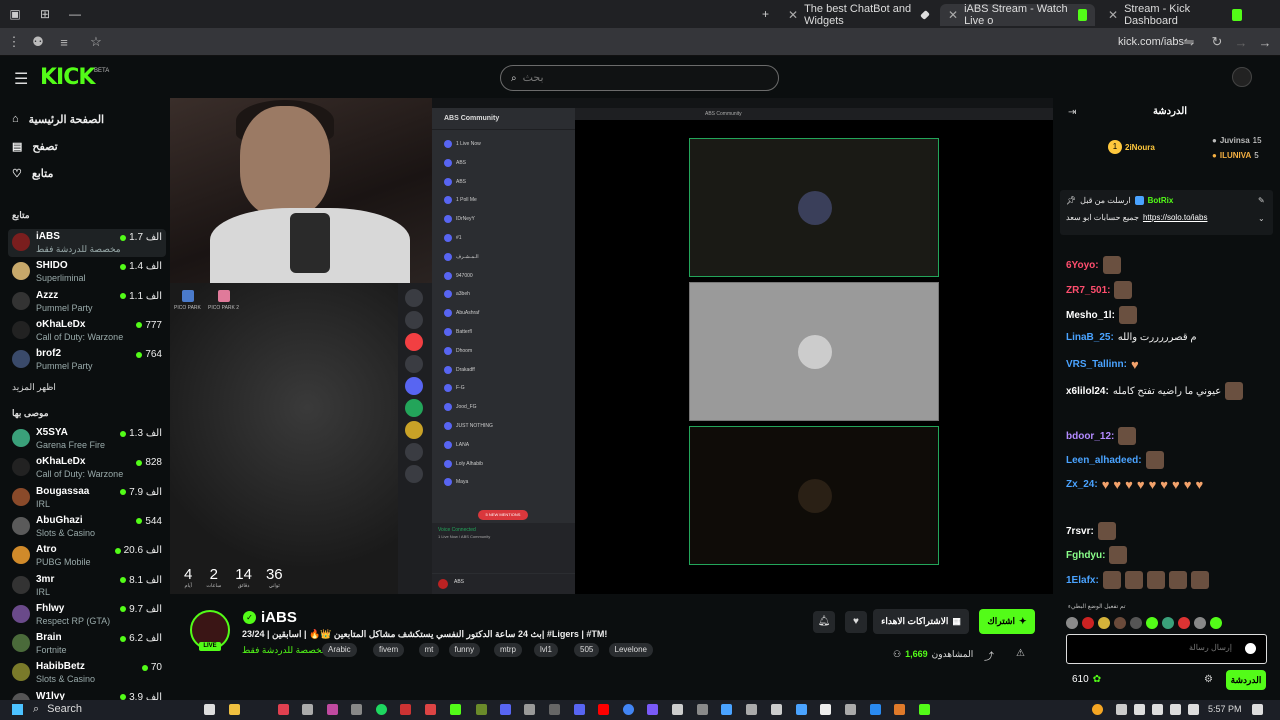  I want to click on sidebar-channel-x5sya: X5SYA Garena Free Fire 1.3 الف, so click(87, 439).